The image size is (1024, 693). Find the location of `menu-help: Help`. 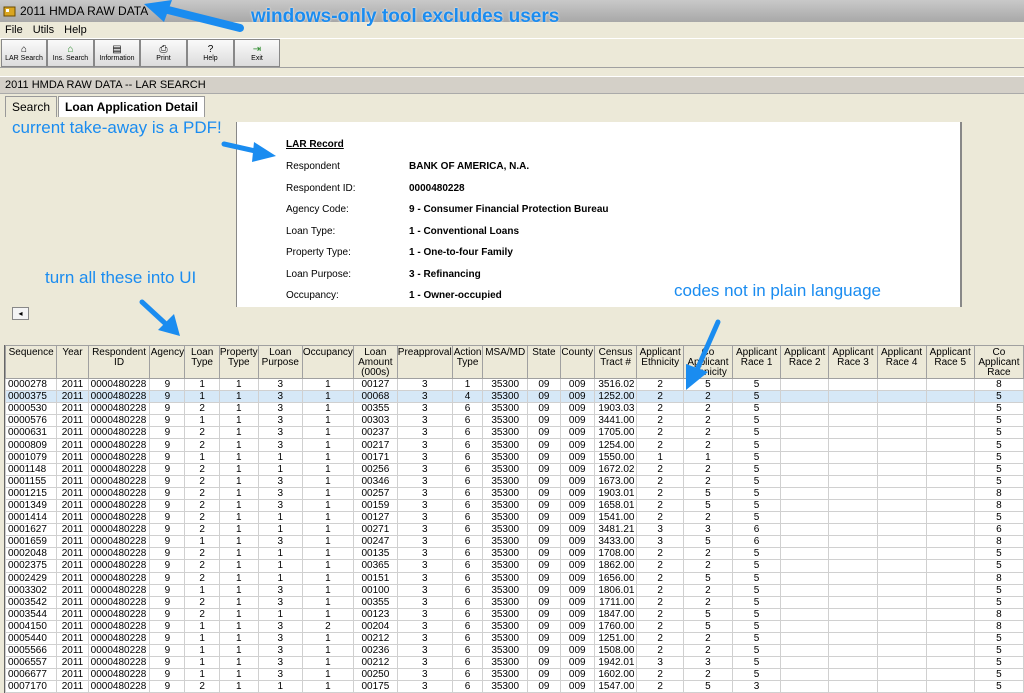

menu-help: Help is located at coordinates (75, 30).